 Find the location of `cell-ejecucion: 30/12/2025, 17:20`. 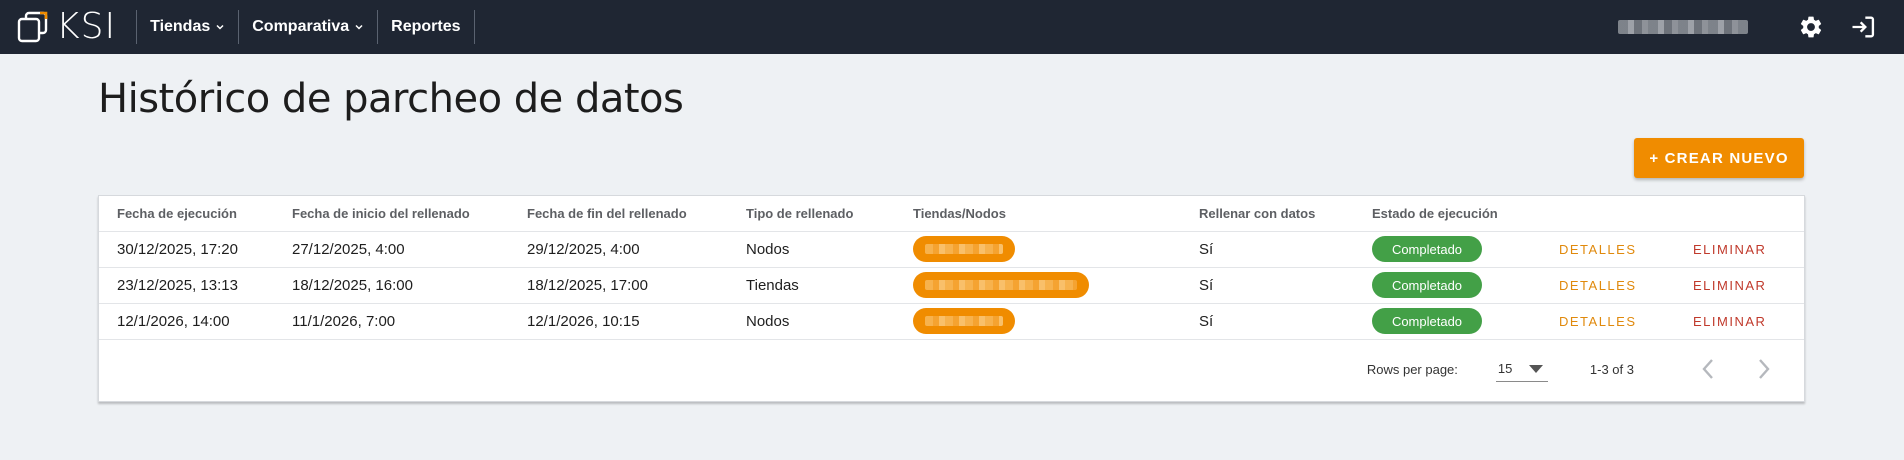

cell-ejecucion: 30/12/2025, 17:20 is located at coordinates (186, 249).